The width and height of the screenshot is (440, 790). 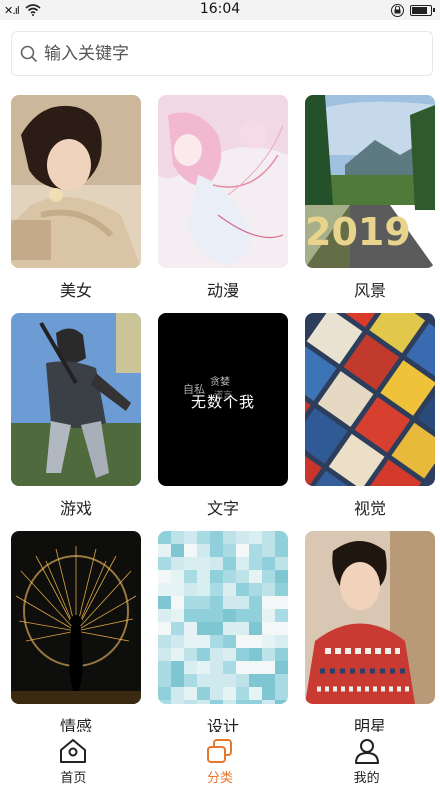 I want to click on home-icon, so click(x=73, y=751).